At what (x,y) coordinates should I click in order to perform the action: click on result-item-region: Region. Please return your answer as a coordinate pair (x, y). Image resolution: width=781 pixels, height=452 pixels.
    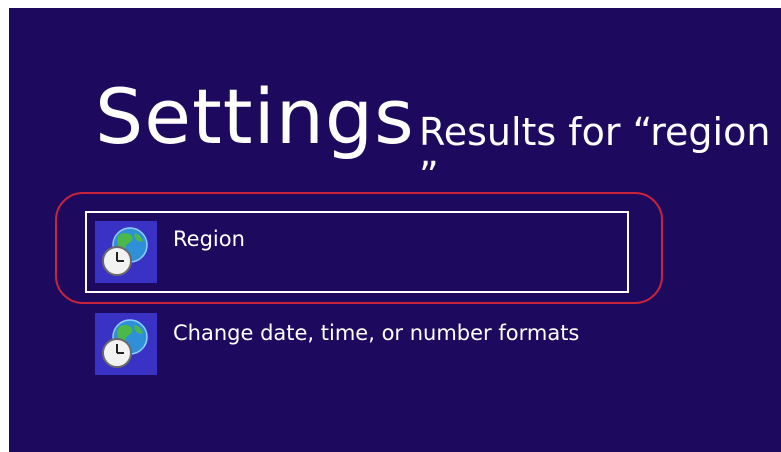
    Looking at the image, I should click on (357, 252).